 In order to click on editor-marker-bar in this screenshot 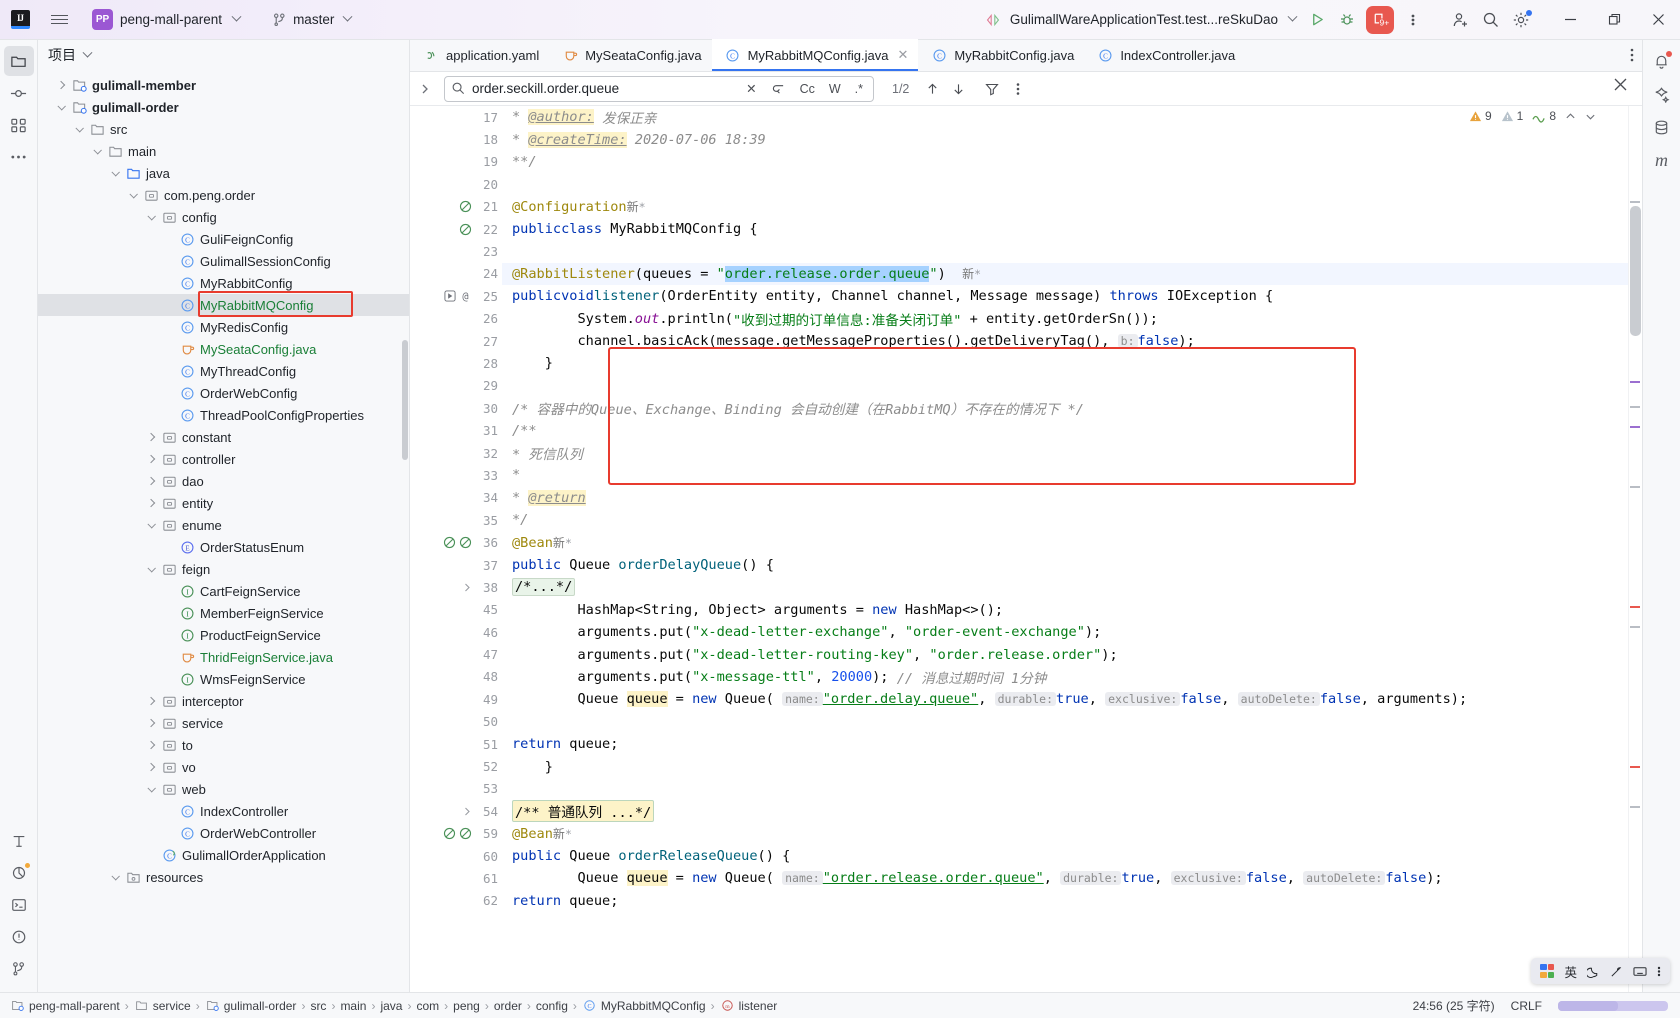, I will do `click(1635, 549)`.